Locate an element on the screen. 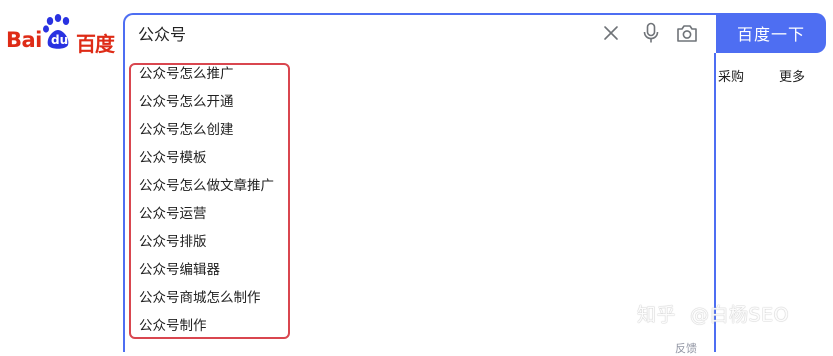 The width and height of the screenshot is (833, 356). logo-text-du: du is located at coordinates (60, 40).